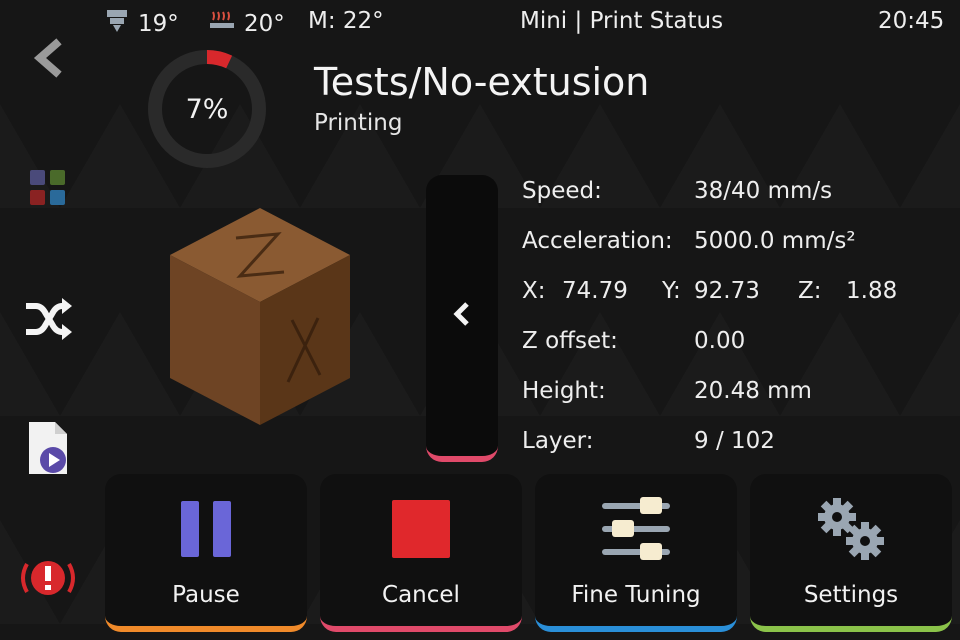 The height and width of the screenshot is (640, 960). I want to click on cancel-button: Cancel, so click(421, 553).